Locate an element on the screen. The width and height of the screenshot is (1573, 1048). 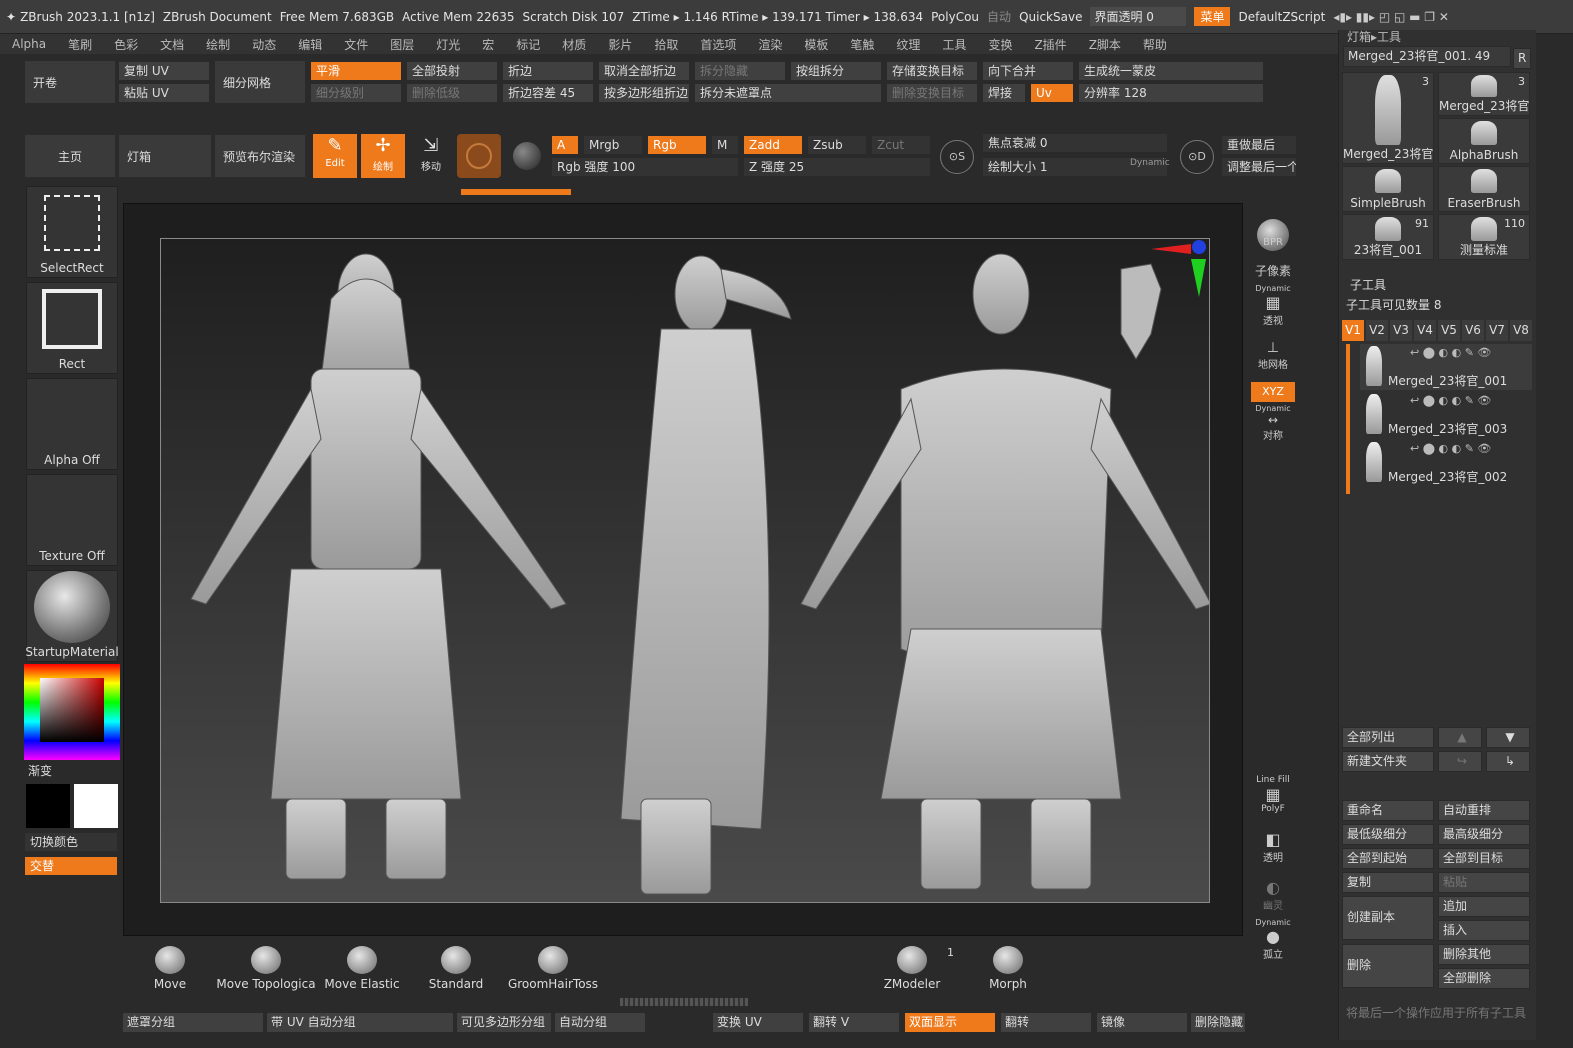
brush-slot: Standard is located at coordinates (456, 969).